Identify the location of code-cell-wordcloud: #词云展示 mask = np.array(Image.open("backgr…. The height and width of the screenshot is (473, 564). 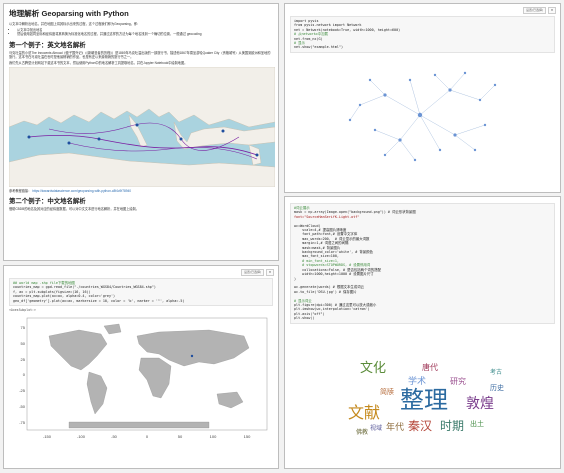
(422, 263).